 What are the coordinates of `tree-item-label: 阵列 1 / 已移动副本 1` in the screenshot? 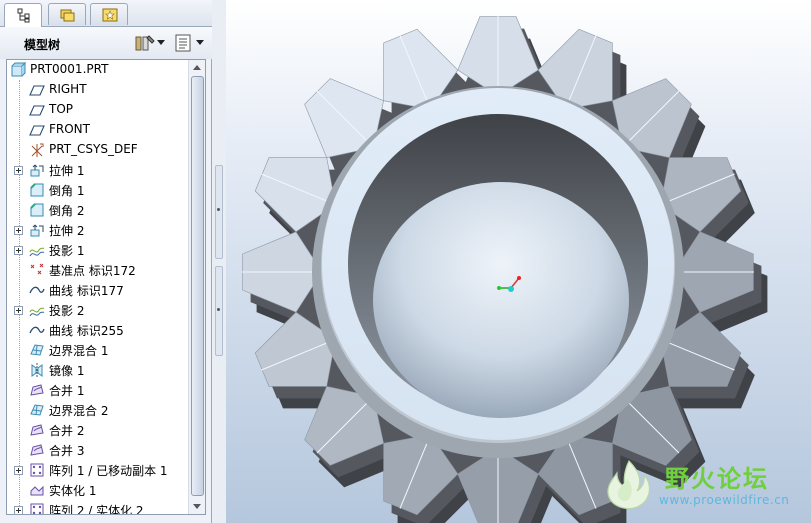 It's located at (108, 471).